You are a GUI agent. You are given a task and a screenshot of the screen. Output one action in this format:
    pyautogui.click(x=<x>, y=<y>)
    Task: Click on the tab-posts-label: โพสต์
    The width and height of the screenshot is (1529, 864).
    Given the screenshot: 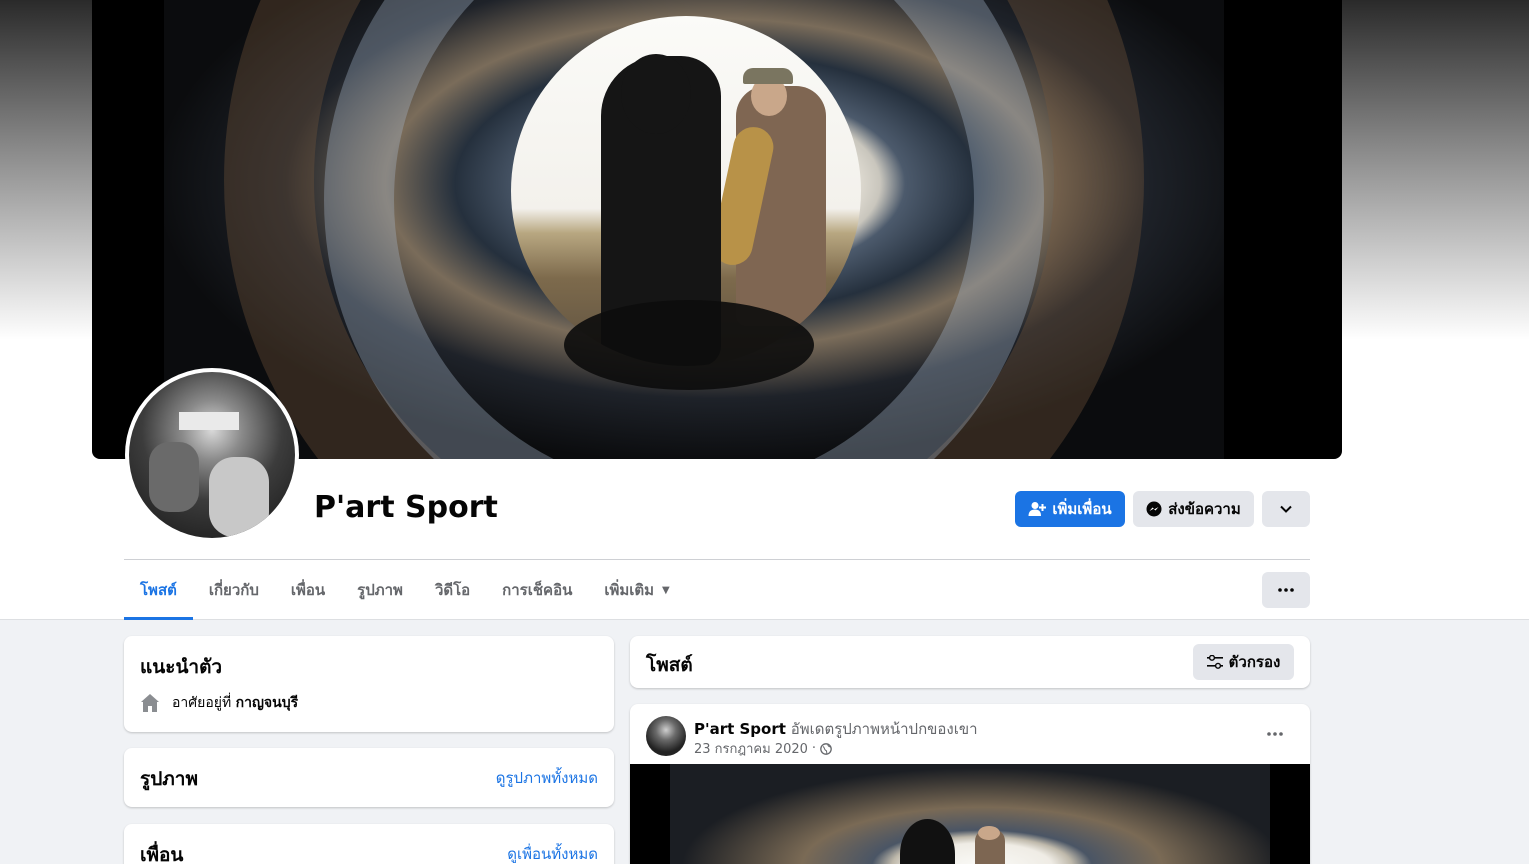 What is the action you would take?
    pyautogui.click(x=158, y=590)
    